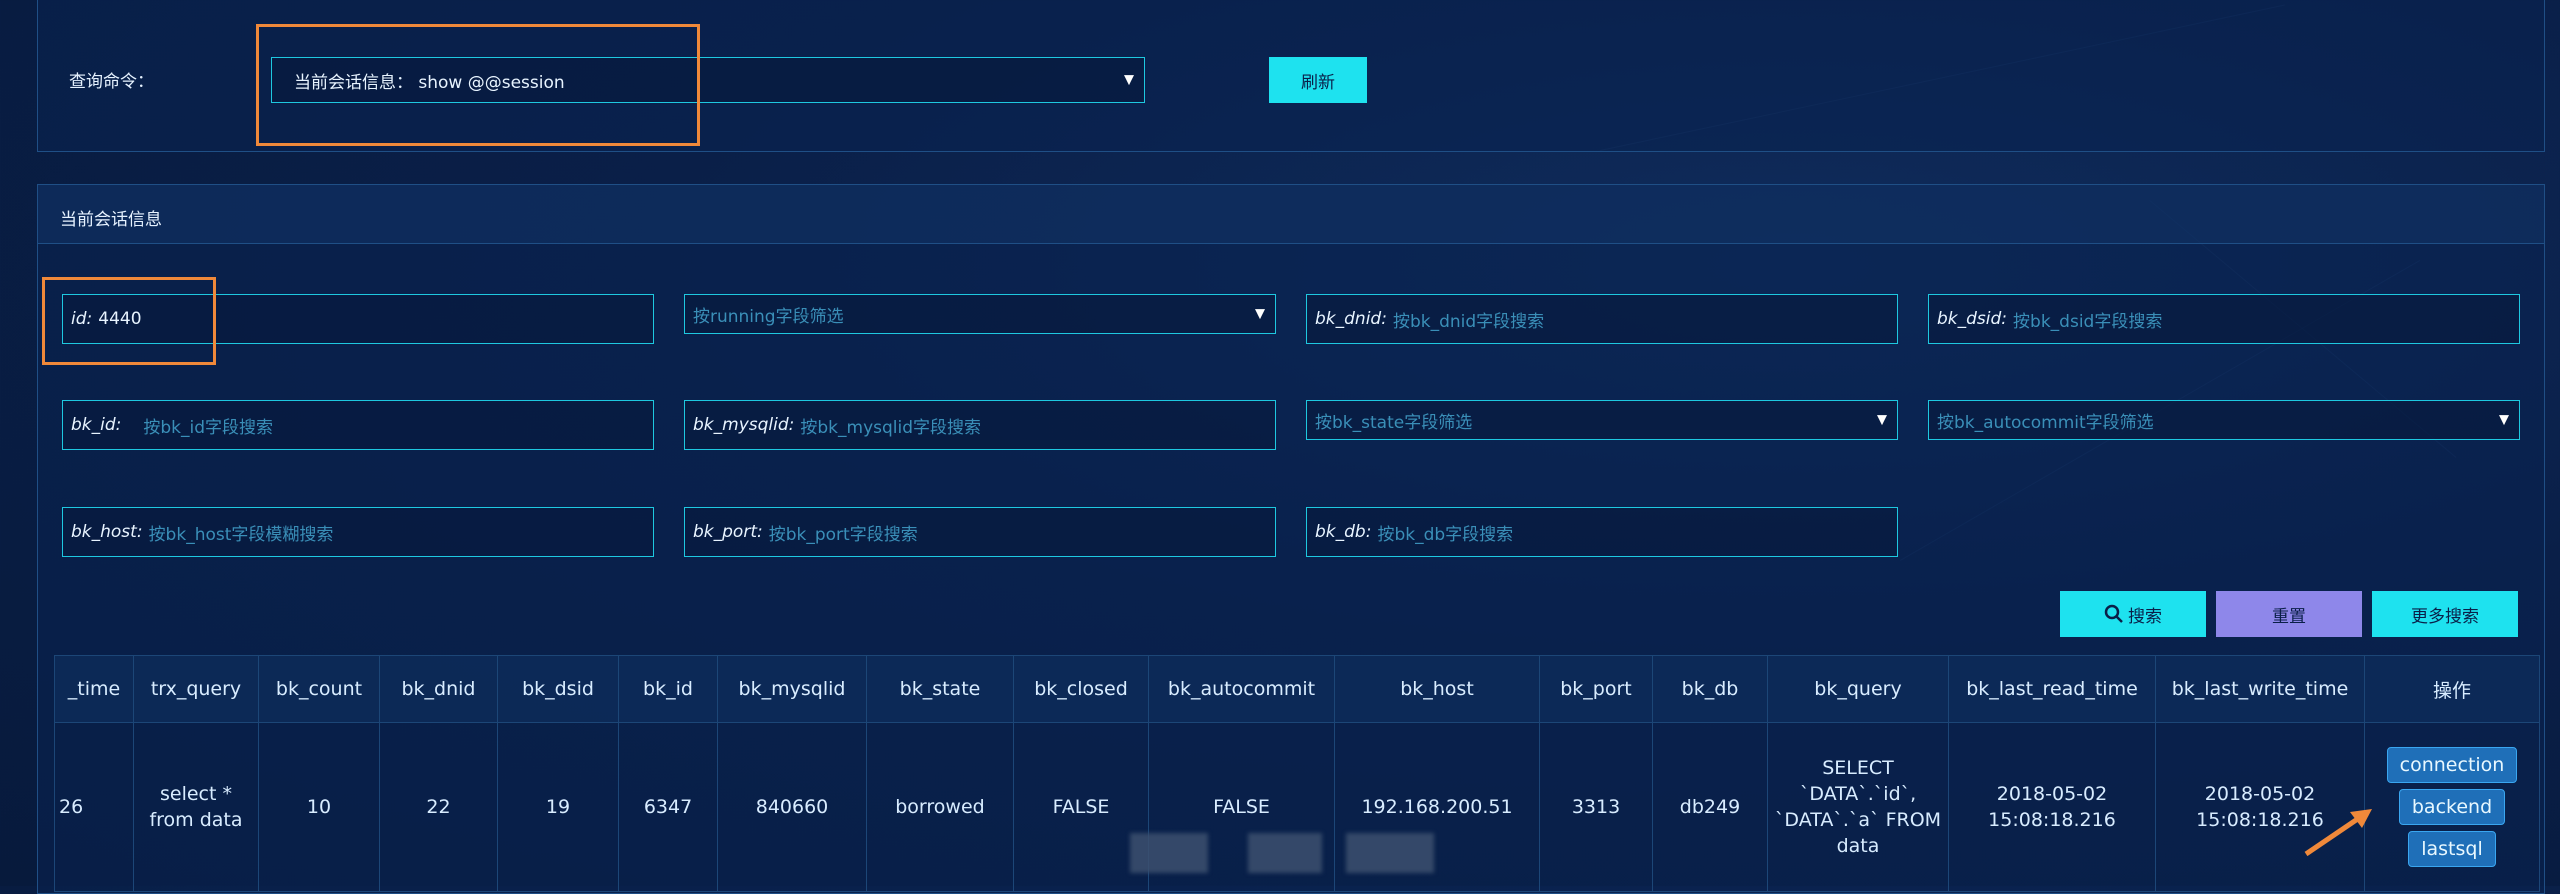 The width and height of the screenshot is (2560, 894). I want to click on highlight-box-id, so click(129, 321).